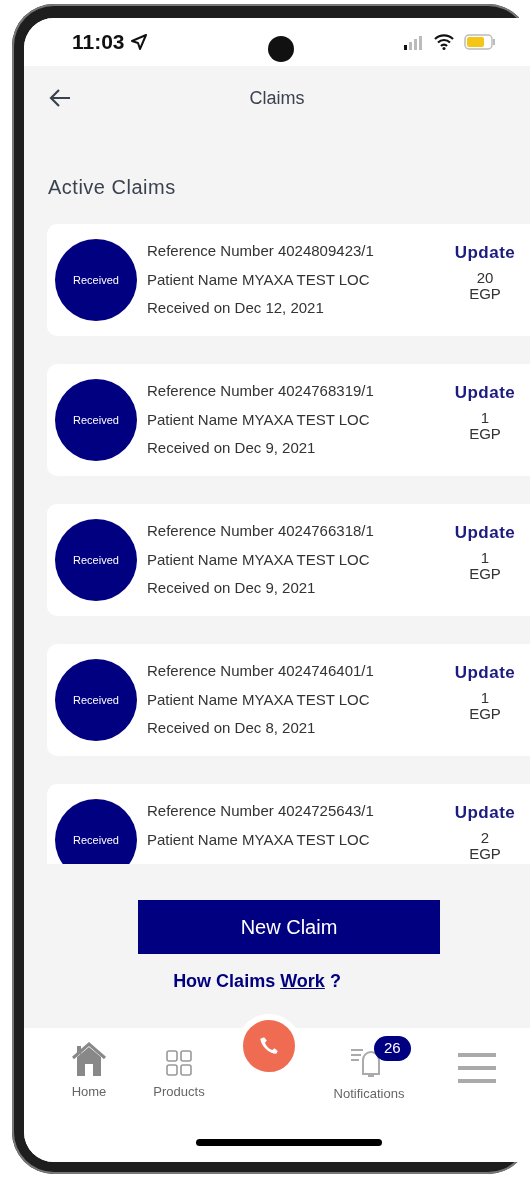  I want to click on home-tab: Home, so click(89, 1095).